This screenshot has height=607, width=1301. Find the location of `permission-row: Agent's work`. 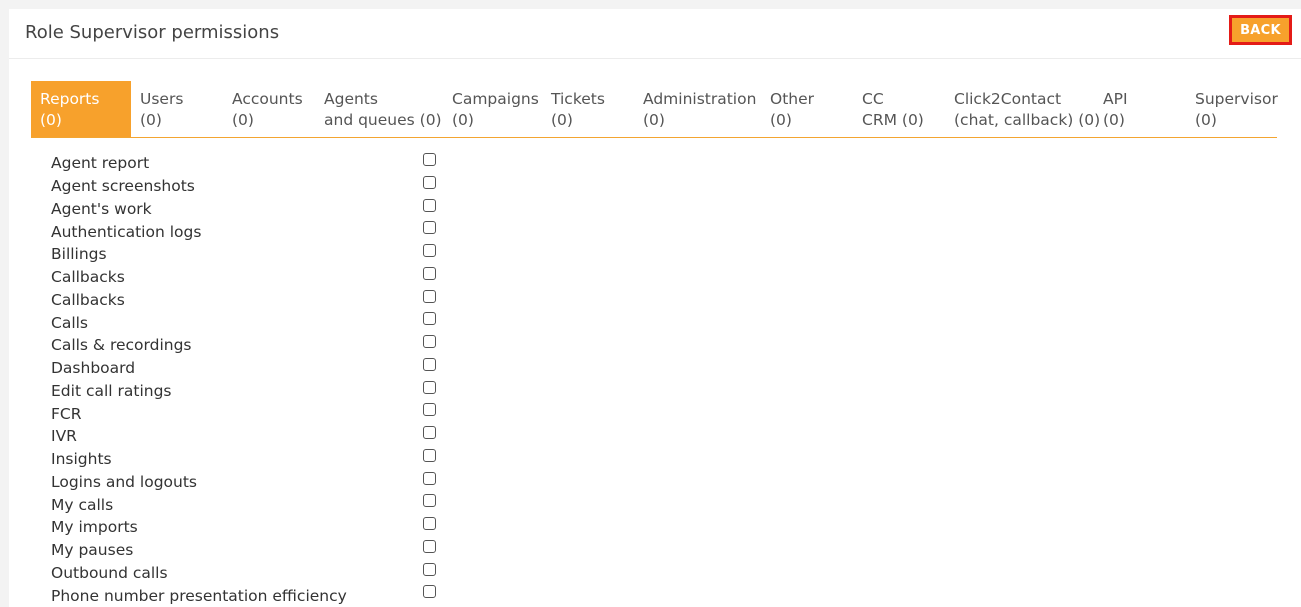

permission-row: Agent's work is located at coordinates (251, 209).